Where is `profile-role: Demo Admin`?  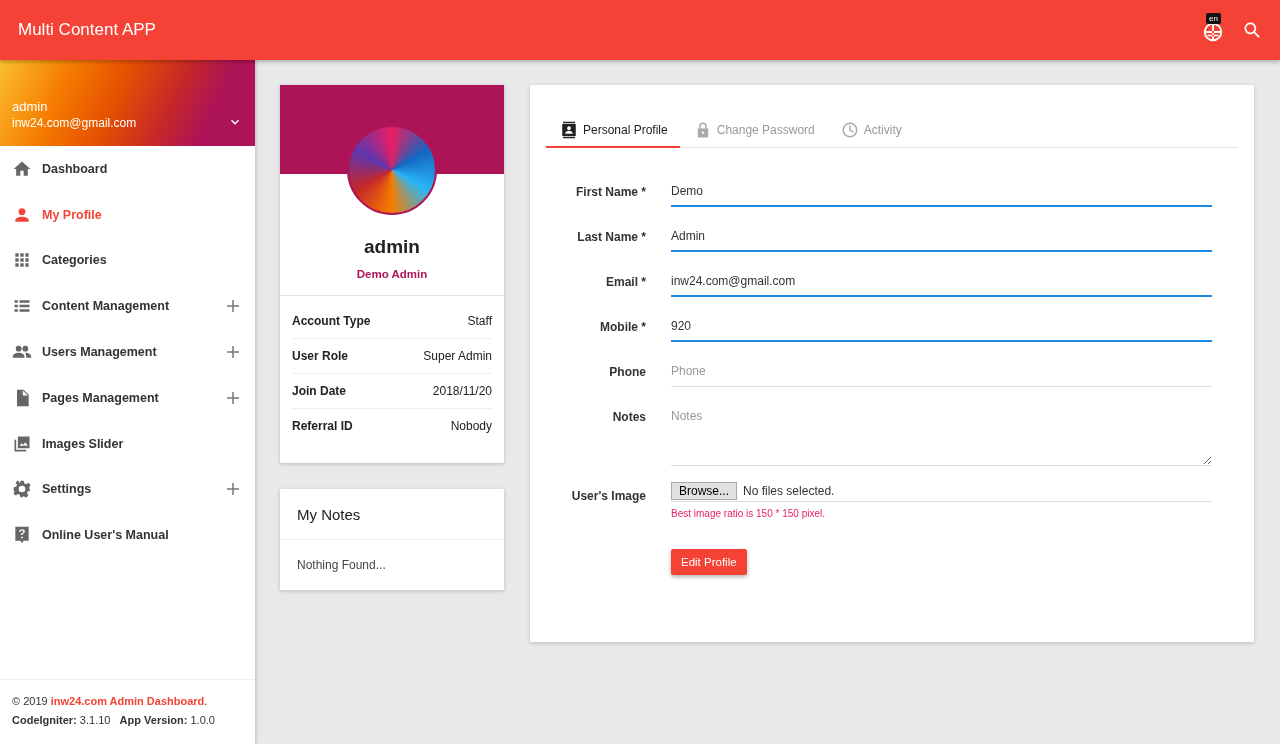
profile-role: Demo Admin is located at coordinates (392, 282).